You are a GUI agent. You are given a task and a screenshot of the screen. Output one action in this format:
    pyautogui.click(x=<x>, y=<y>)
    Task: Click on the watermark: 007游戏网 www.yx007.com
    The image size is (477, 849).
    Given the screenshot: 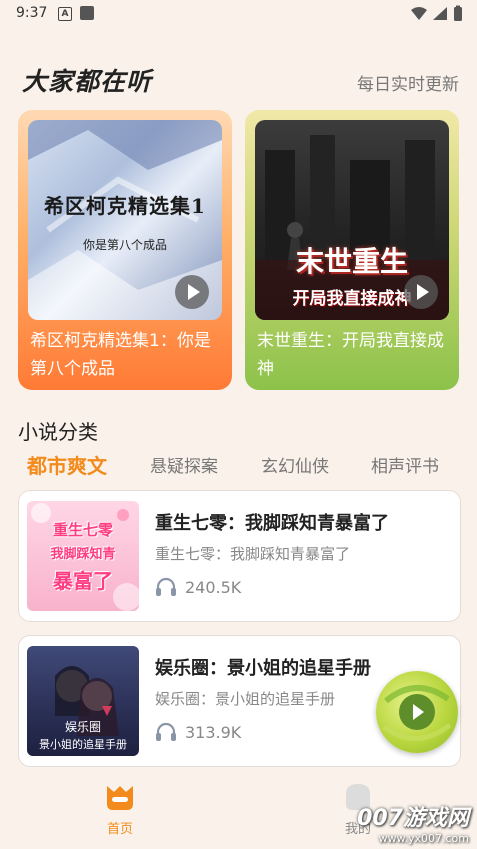 What is the action you would take?
    pyautogui.click(x=413, y=822)
    